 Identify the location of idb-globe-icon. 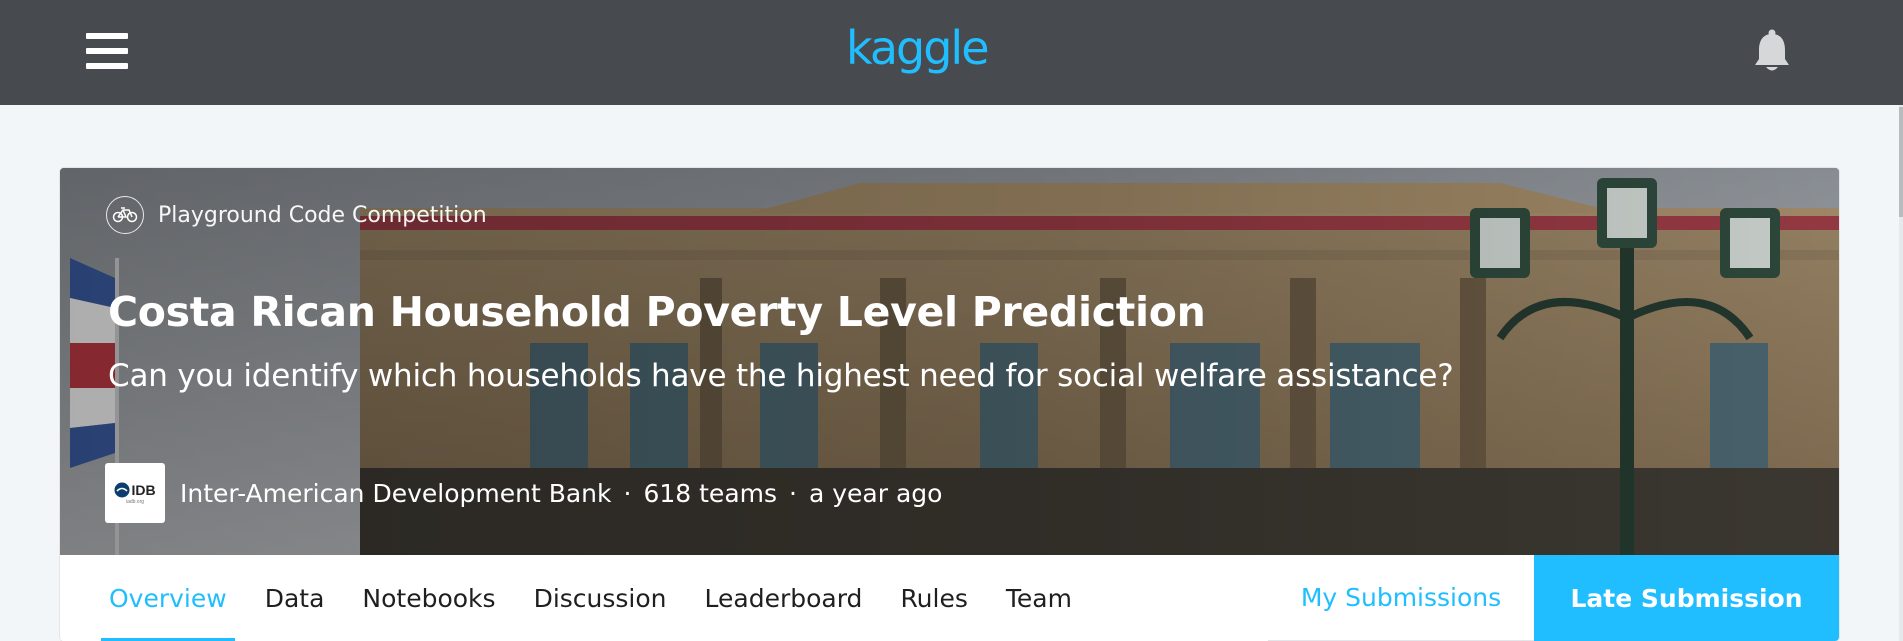
(122, 489).